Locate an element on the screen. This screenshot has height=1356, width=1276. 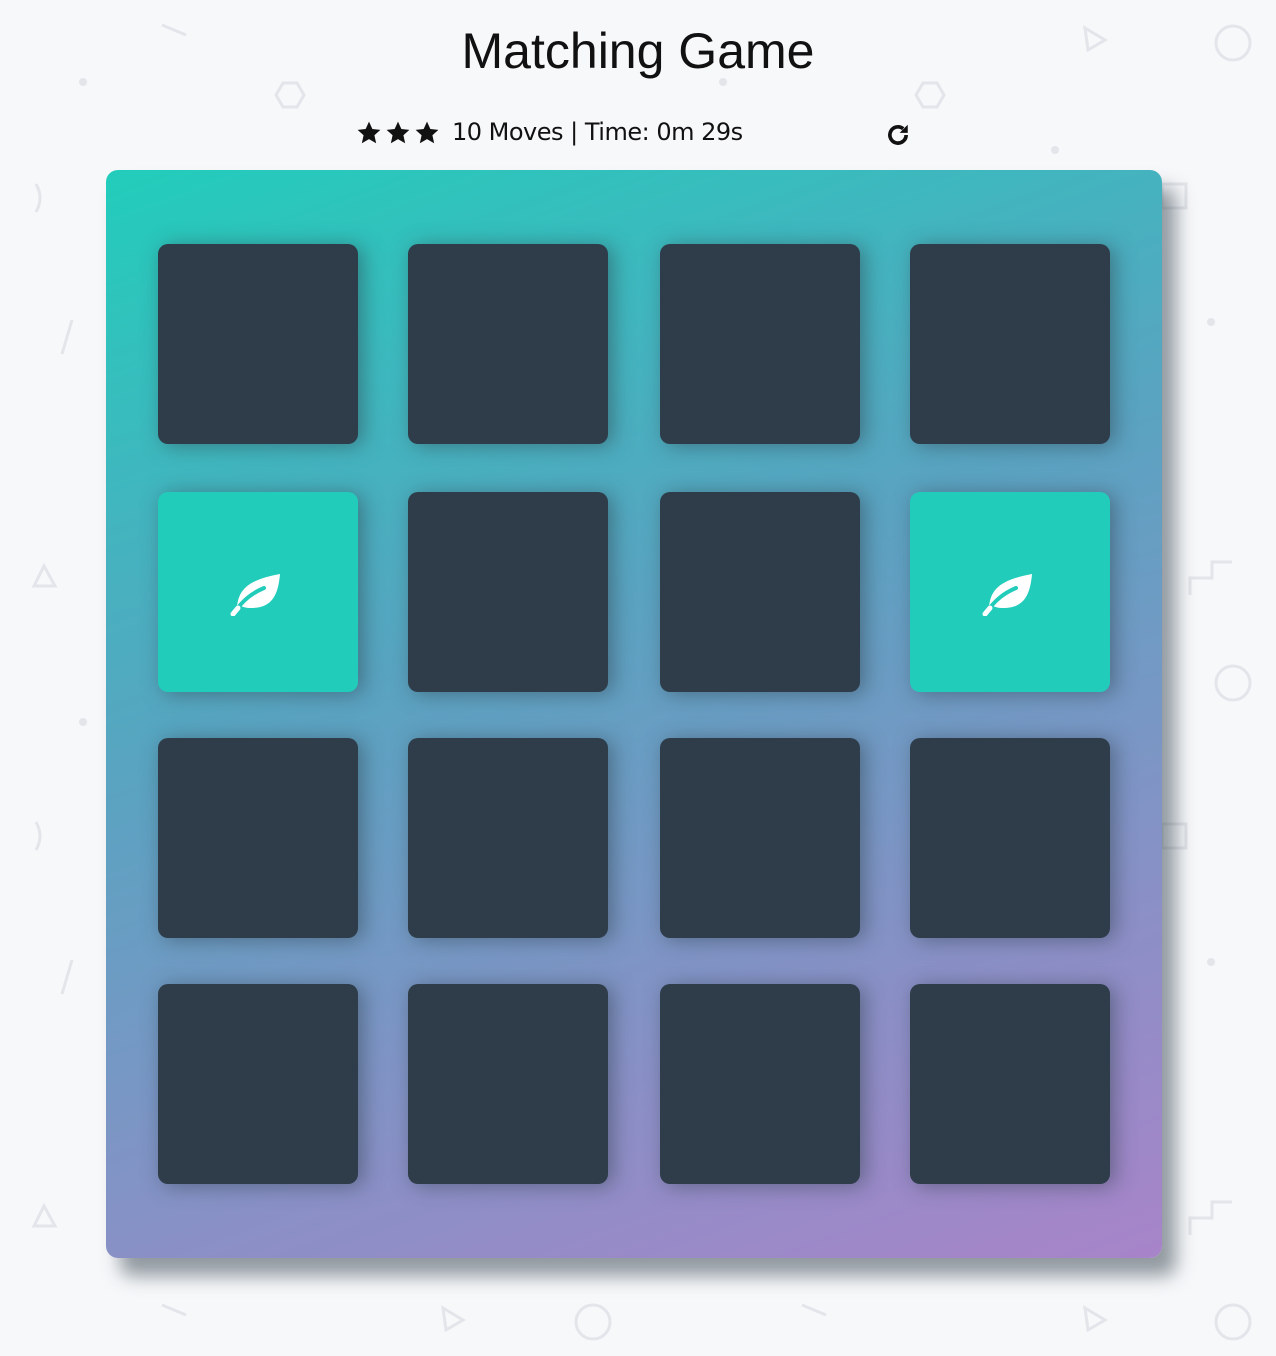
score-panel: 10 Moves | Time: 0m 29s is located at coordinates (636, 134).